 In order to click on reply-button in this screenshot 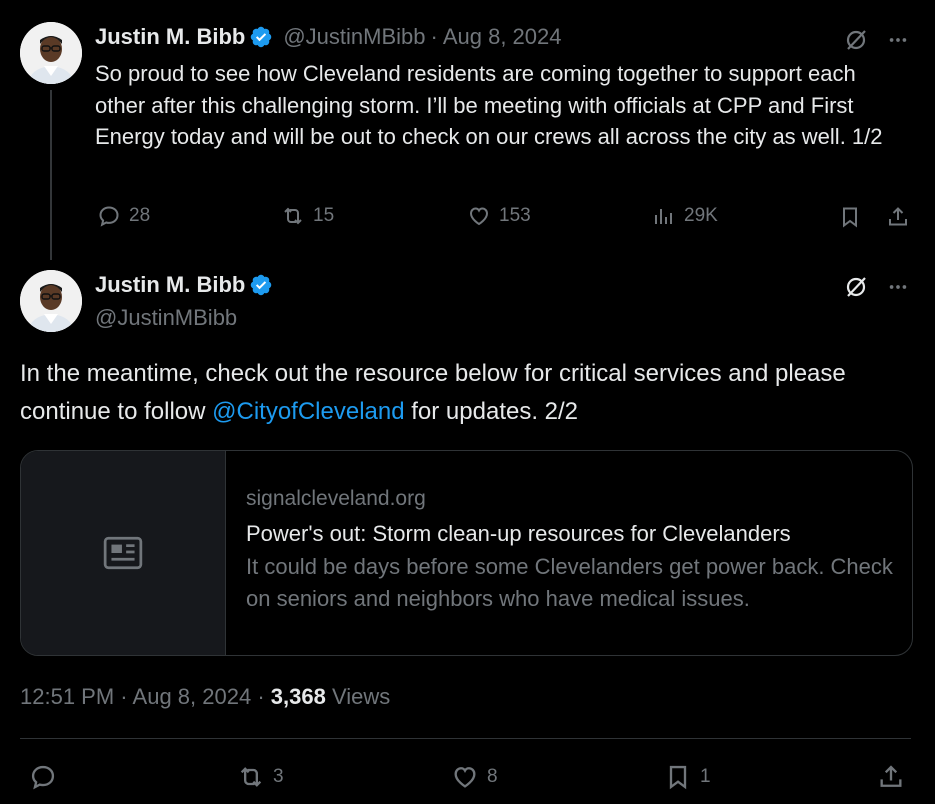, I will do `click(43, 777)`.